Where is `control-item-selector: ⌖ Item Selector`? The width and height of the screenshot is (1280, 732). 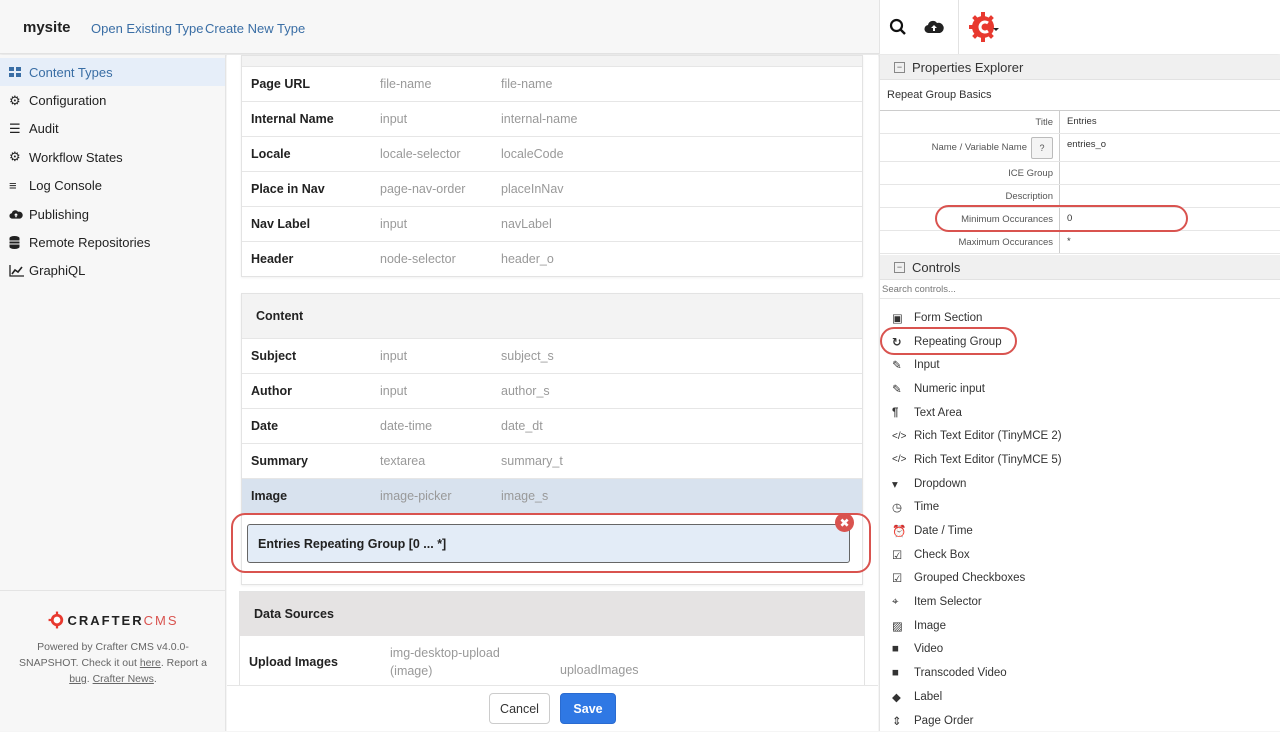 control-item-selector: ⌖ Item Selector is located at coordinates (1080, 602).